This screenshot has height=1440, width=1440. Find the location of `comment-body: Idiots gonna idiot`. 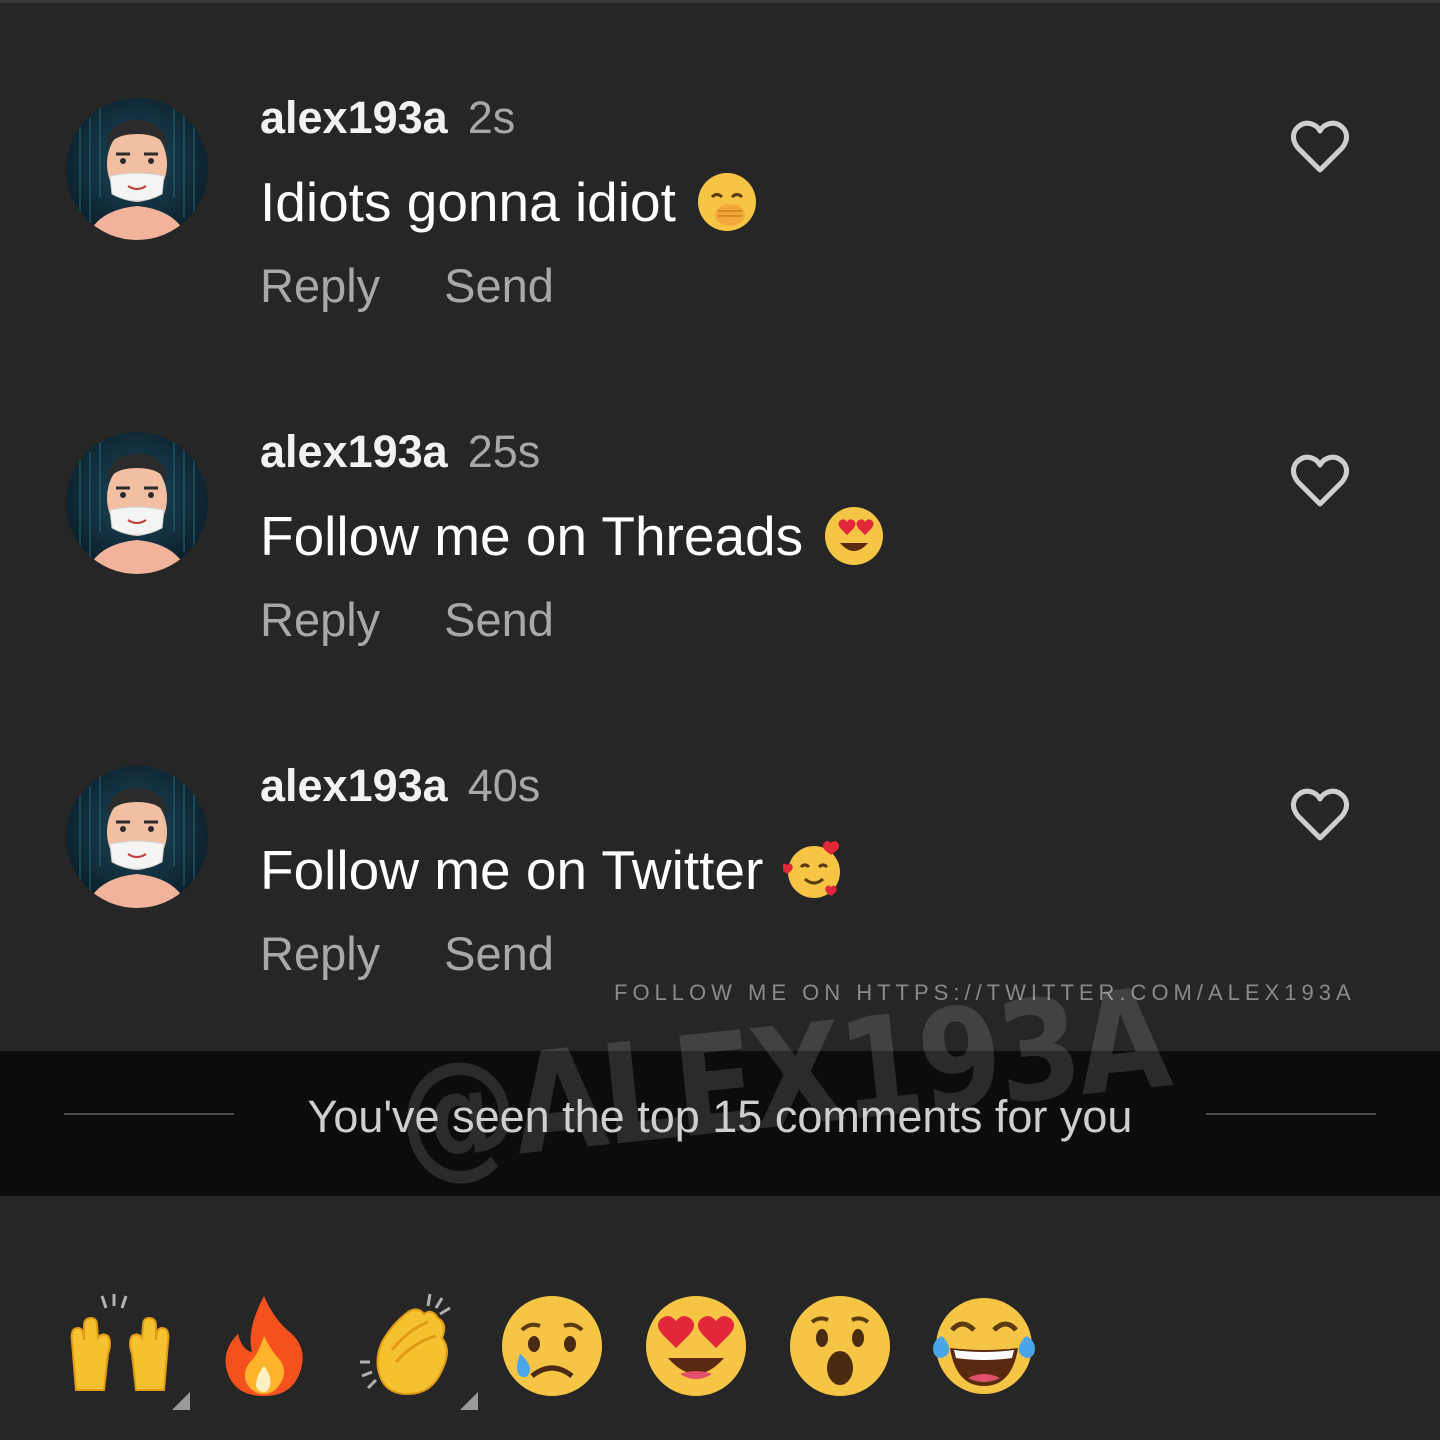

comment-body: Idiots gonna idiot is located at coordinates (468, 202).